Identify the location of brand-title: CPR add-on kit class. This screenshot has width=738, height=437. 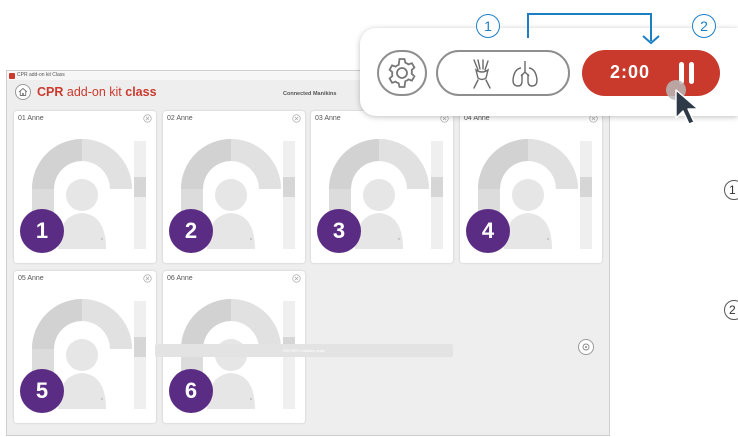
(97, 92).